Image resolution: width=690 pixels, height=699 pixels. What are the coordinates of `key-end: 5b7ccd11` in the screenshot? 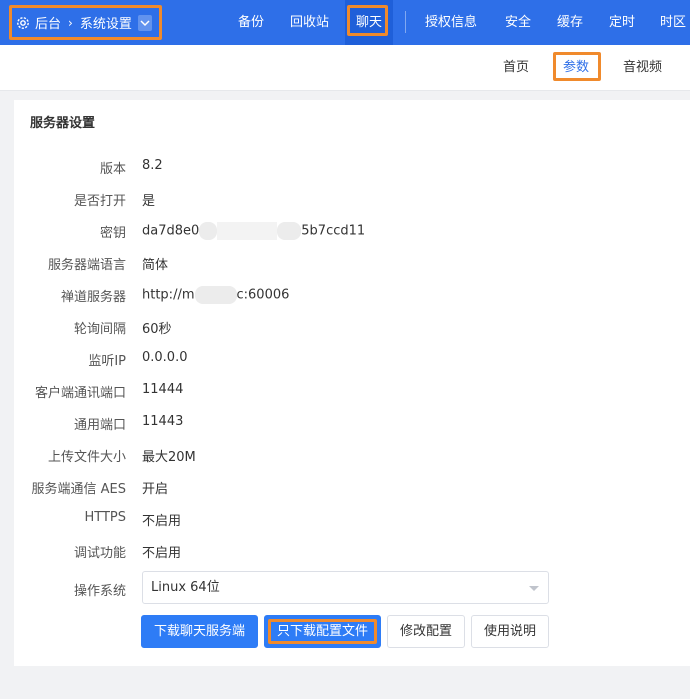 It's located at (333, 231).